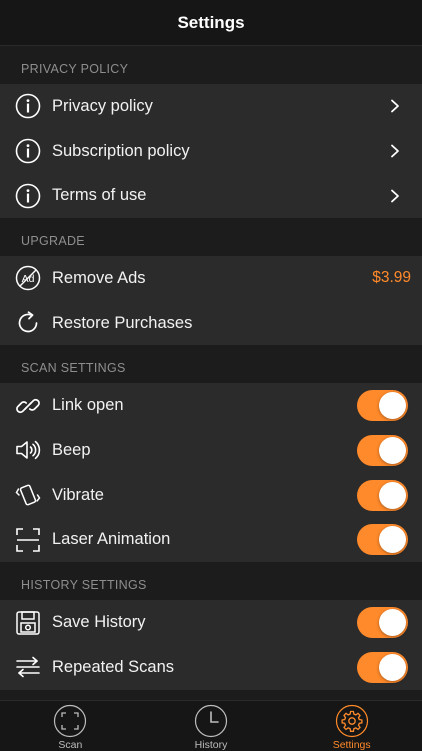 The width and height of the screenshot is (422, 751). What do you see at coordinates (28, 450) in the screenshot?
I see `speaker-icon` at bounding box center [28, 450].